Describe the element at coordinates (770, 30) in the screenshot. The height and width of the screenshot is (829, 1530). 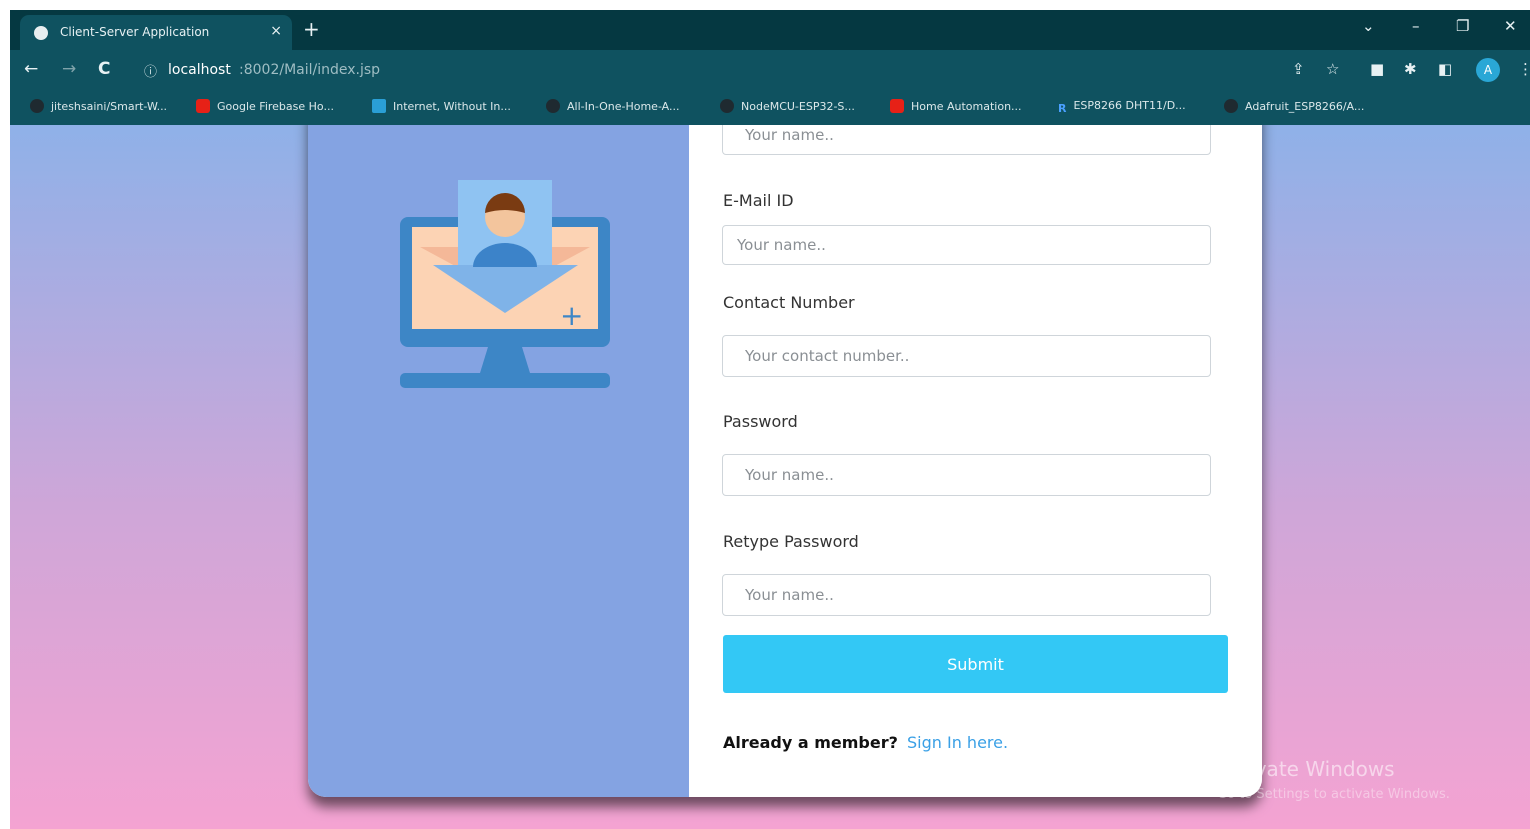
I see `tab-strip: Client-Server Application × + ⌄ – ❐ ✕` at that location.